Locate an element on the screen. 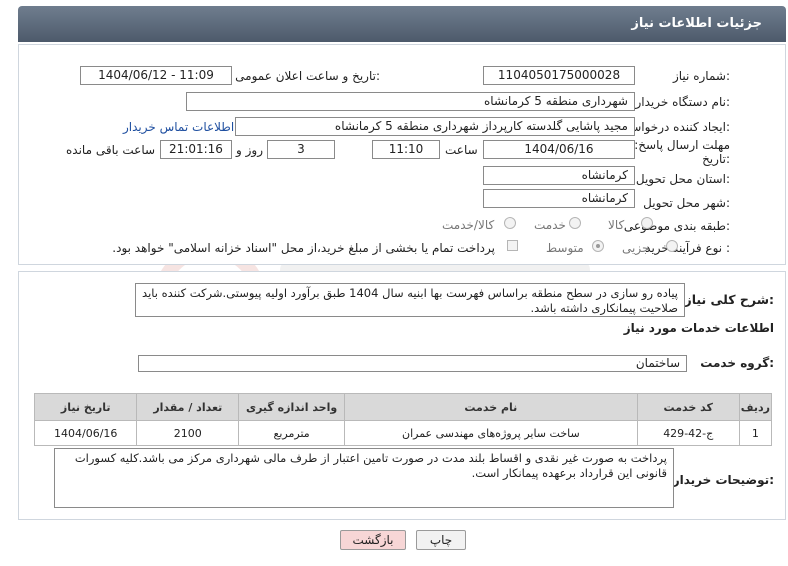 This screenshot has width=788, height=566. announce-datetime-label: تاریخ و ساعت اعلان عمومی: is located at coordinates (307, 76).